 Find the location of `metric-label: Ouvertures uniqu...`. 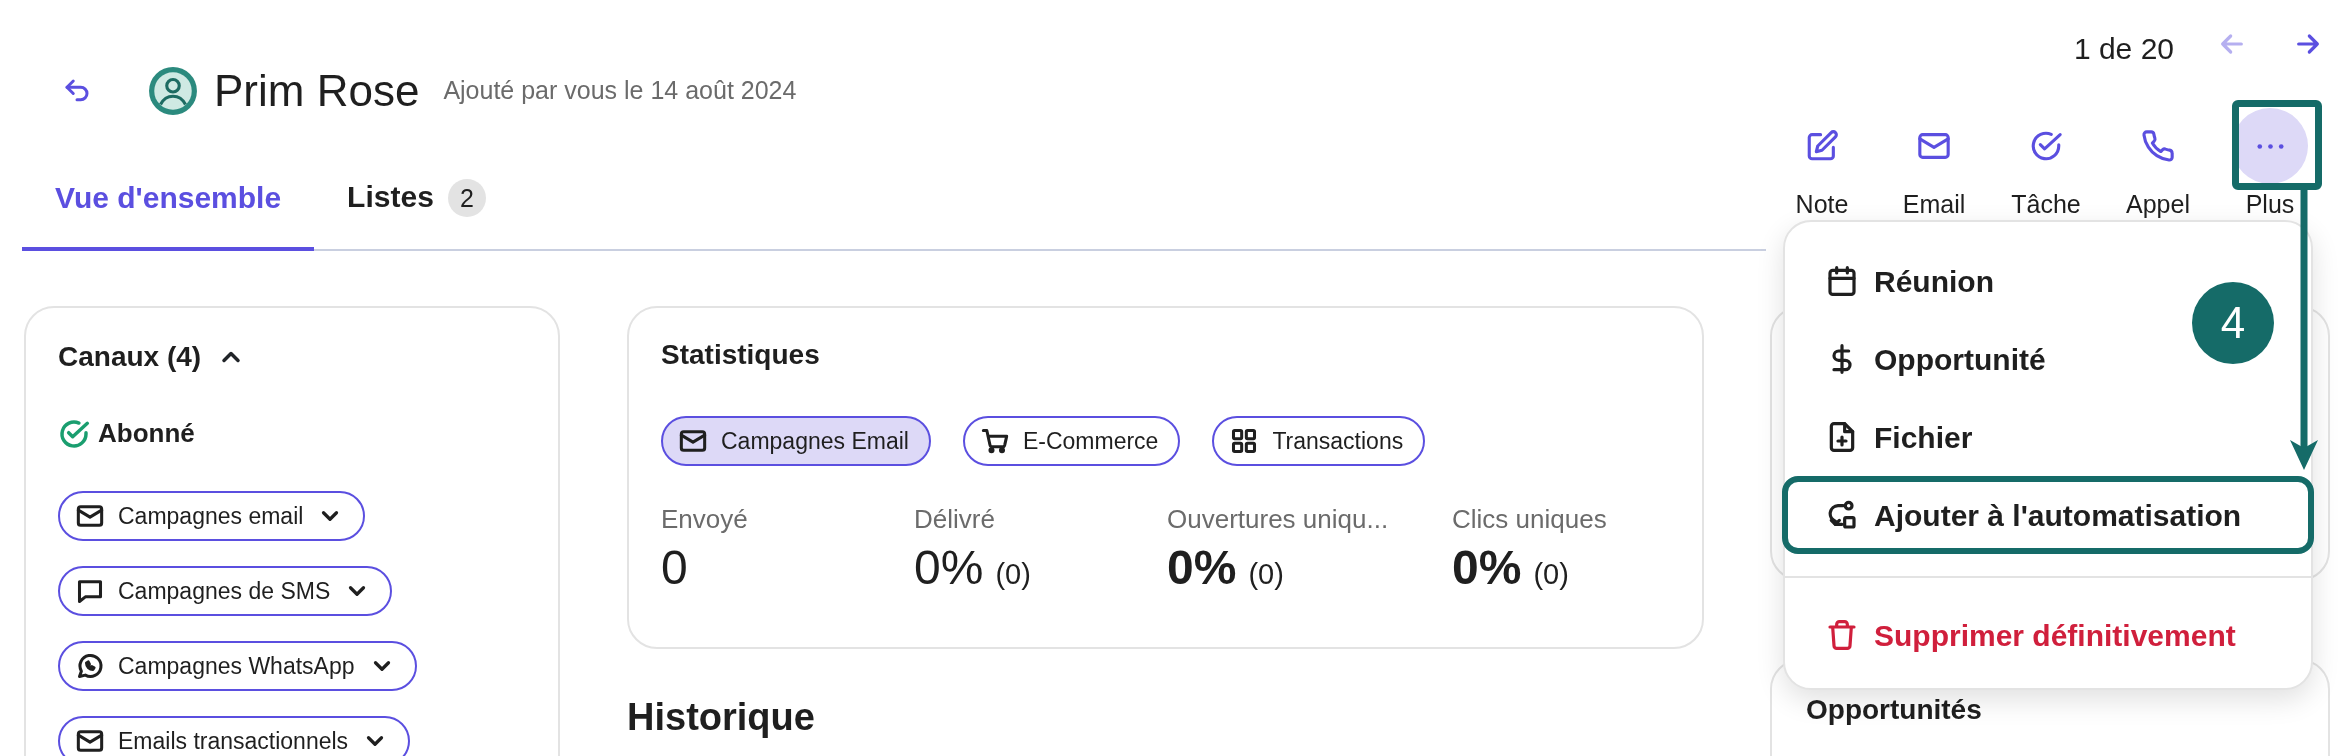

metric-label: Ouvertures uniqu... is located at coordinates (1278, 519).